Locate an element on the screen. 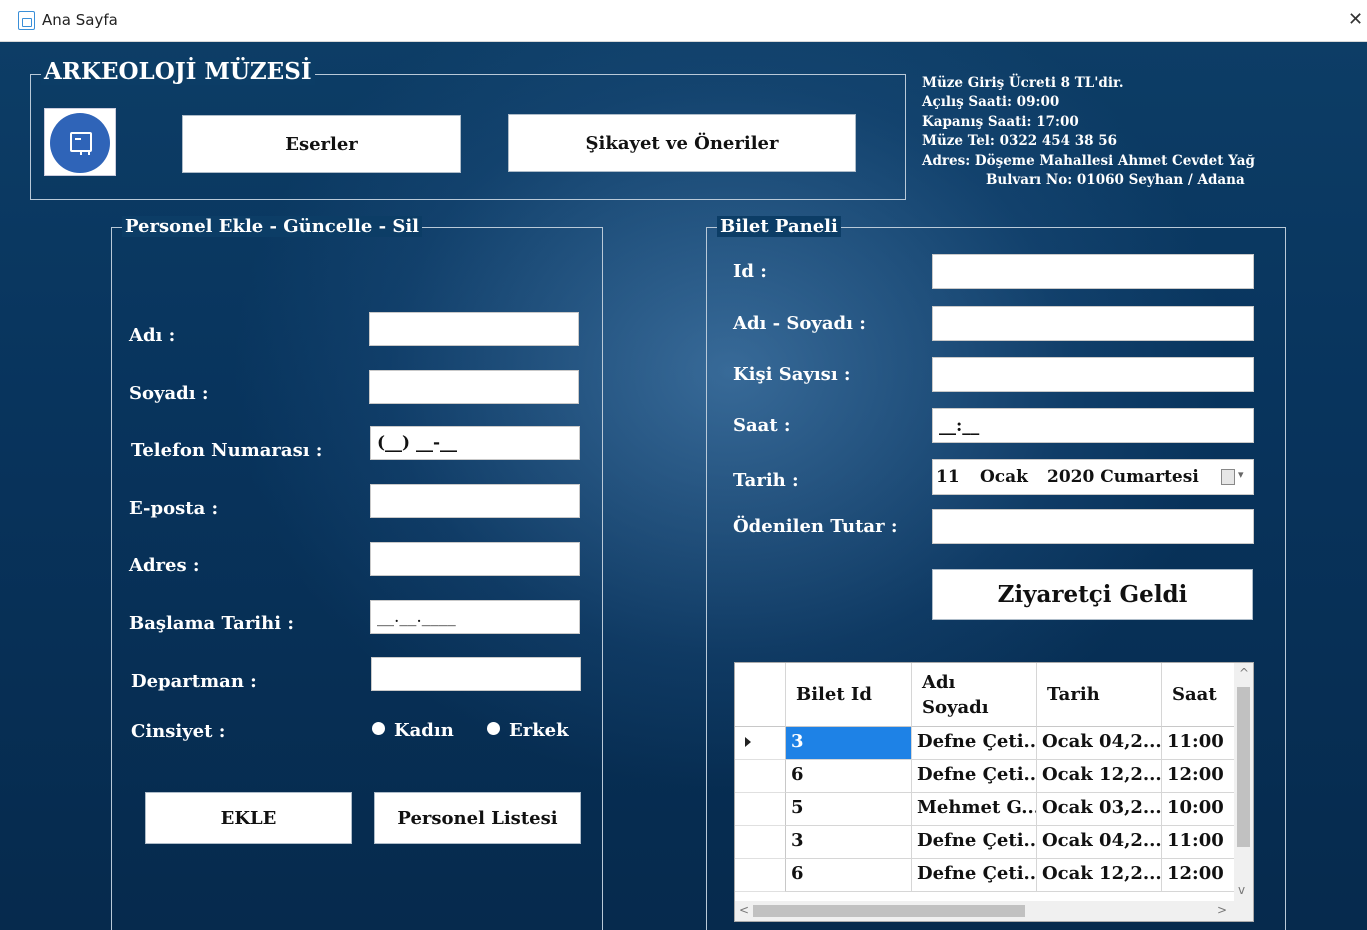  kadin-radio: Kadın is located at coordinates (413, 730).